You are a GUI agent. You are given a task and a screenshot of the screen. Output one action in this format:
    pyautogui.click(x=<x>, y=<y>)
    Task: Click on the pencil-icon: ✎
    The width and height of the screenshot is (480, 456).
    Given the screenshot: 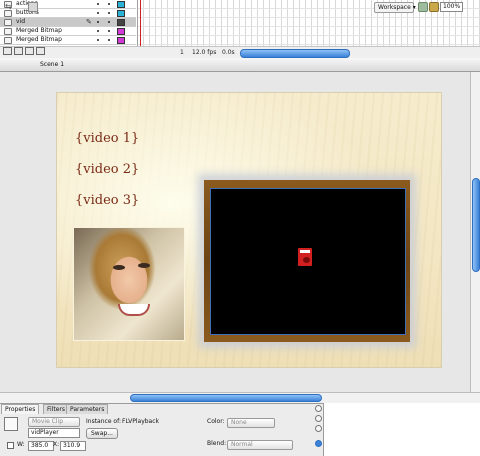 What is the action you would take?
    pyautogui.click(x=89, y=22)
    